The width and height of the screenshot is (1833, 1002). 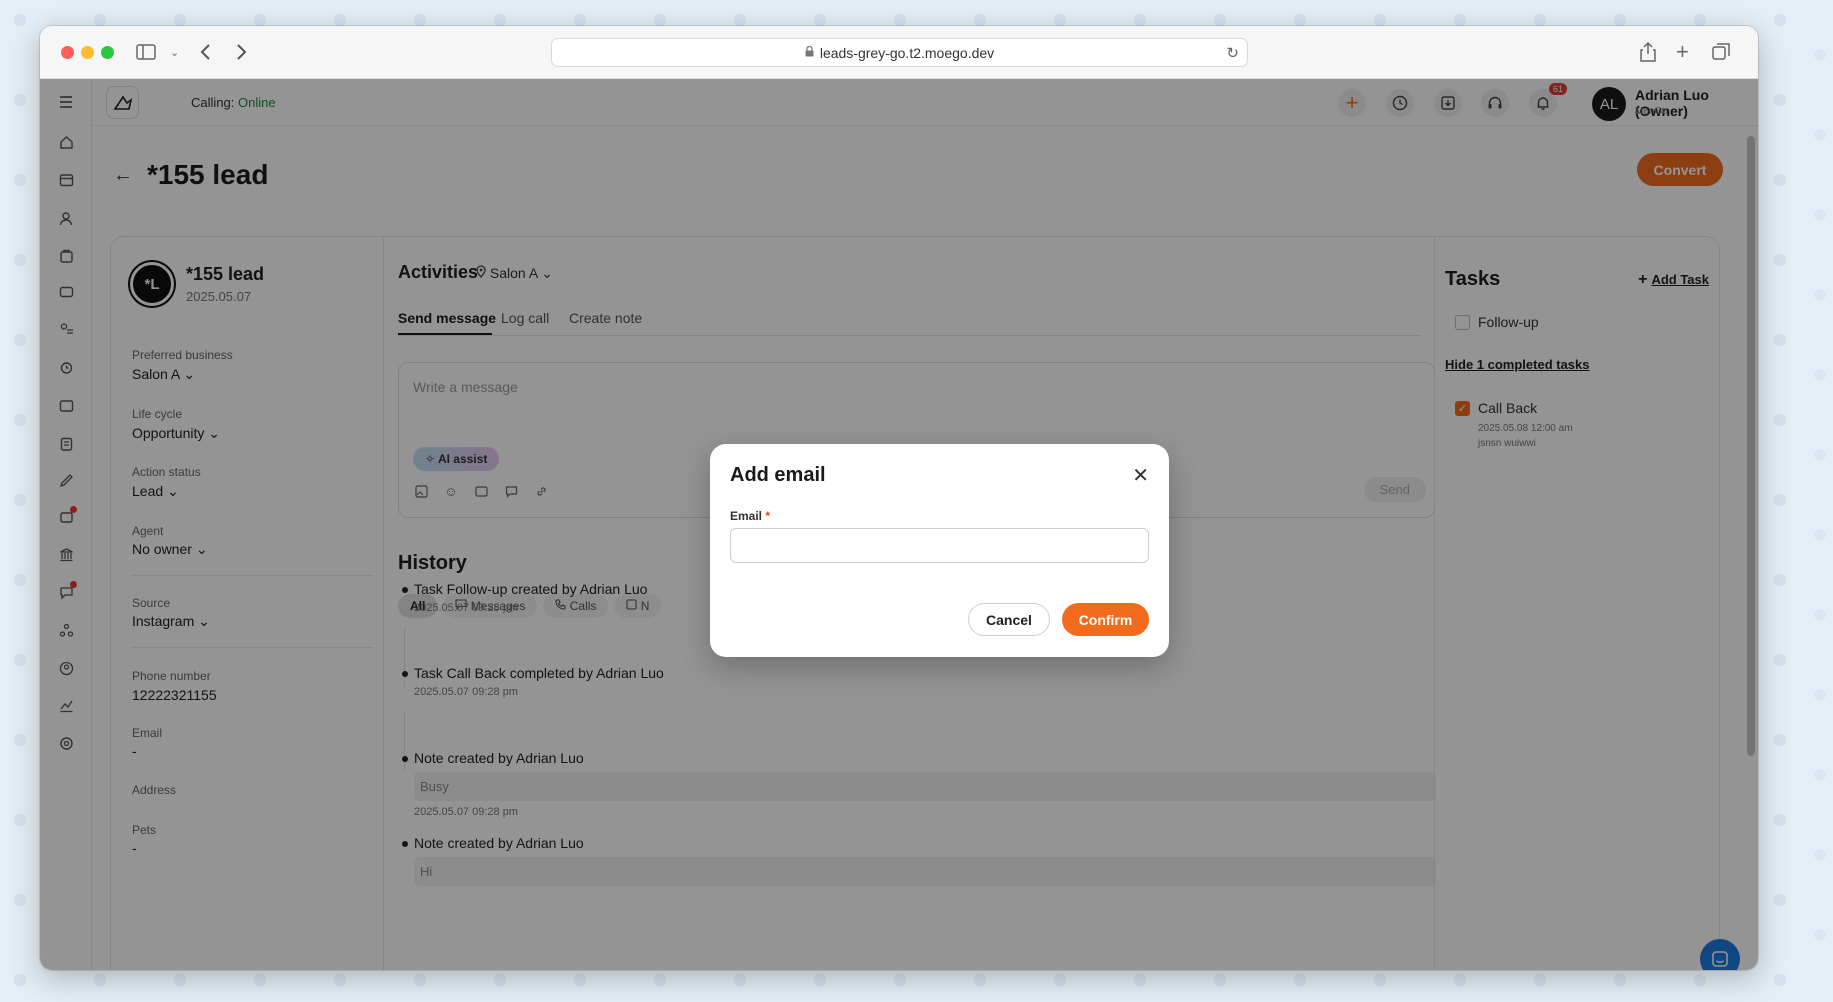 I want to click on new-tab-icon: +, so click(x=1682, y=51).